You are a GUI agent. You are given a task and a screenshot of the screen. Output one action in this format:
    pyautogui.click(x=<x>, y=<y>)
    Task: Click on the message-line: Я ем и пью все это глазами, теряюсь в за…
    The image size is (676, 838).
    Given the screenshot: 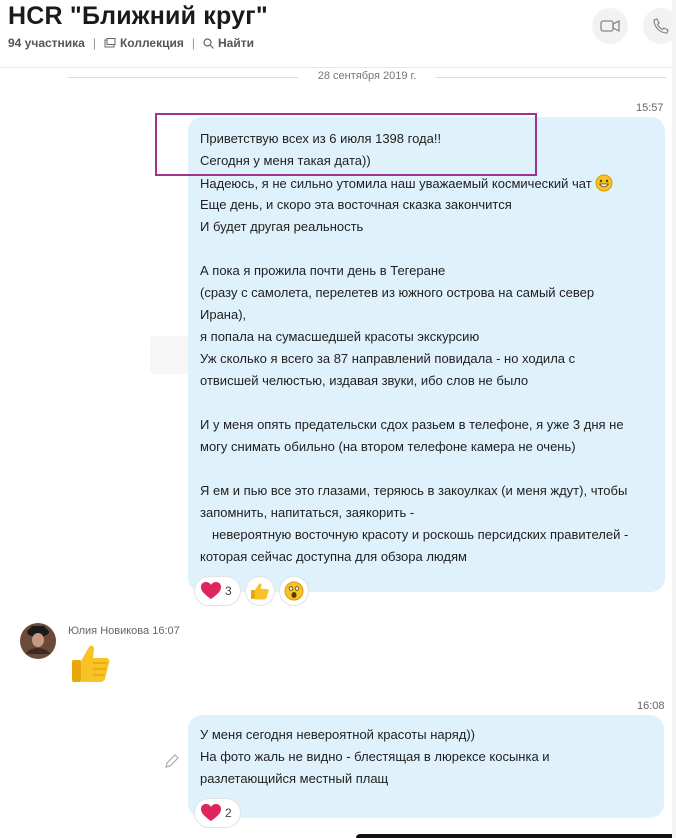 What is the action you would take?
    pyautogui.click(x=414, y=490)
    